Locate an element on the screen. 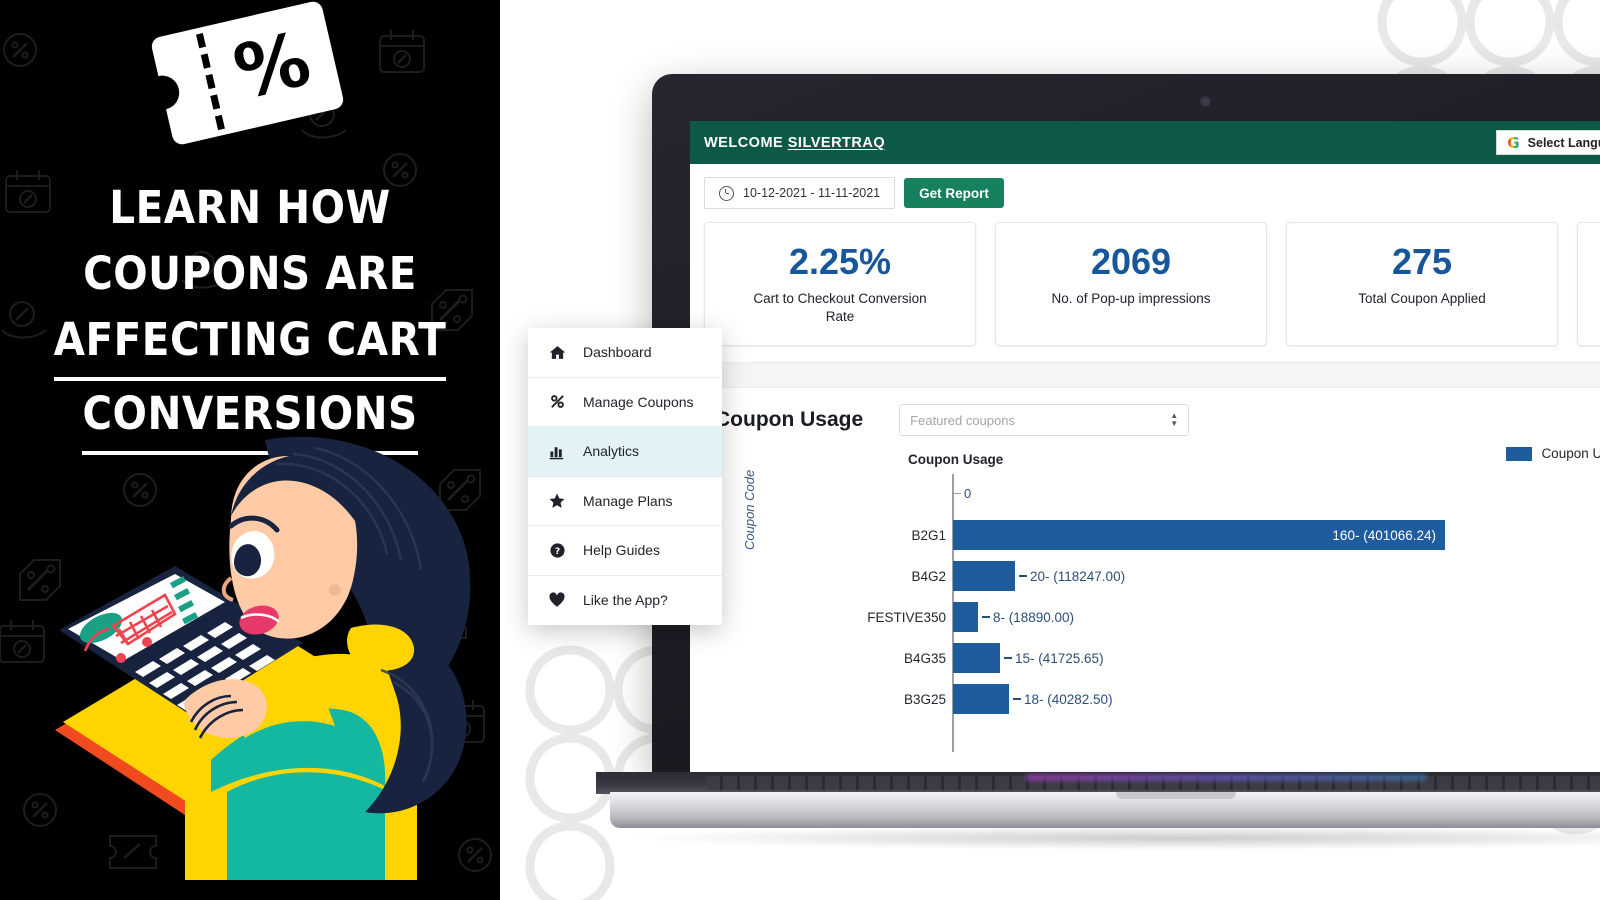 The width and height of the screenshot is (1600, 900). kpi-label: Total Coupon Applied is located at coordinates (1422, 298).